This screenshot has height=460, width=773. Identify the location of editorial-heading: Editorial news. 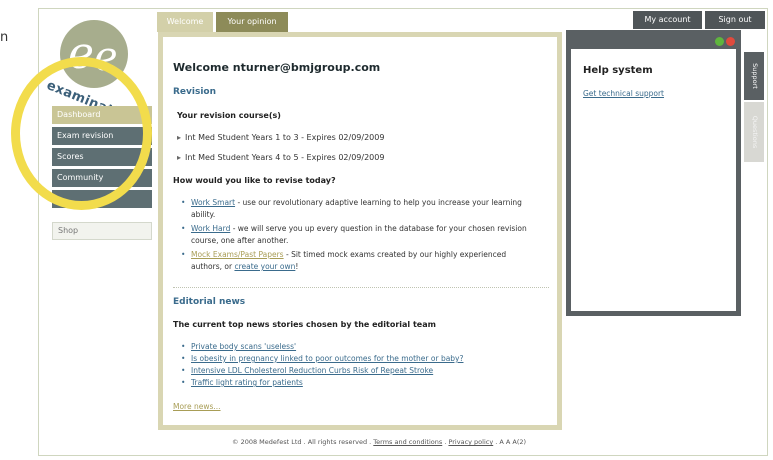
(209, 302).